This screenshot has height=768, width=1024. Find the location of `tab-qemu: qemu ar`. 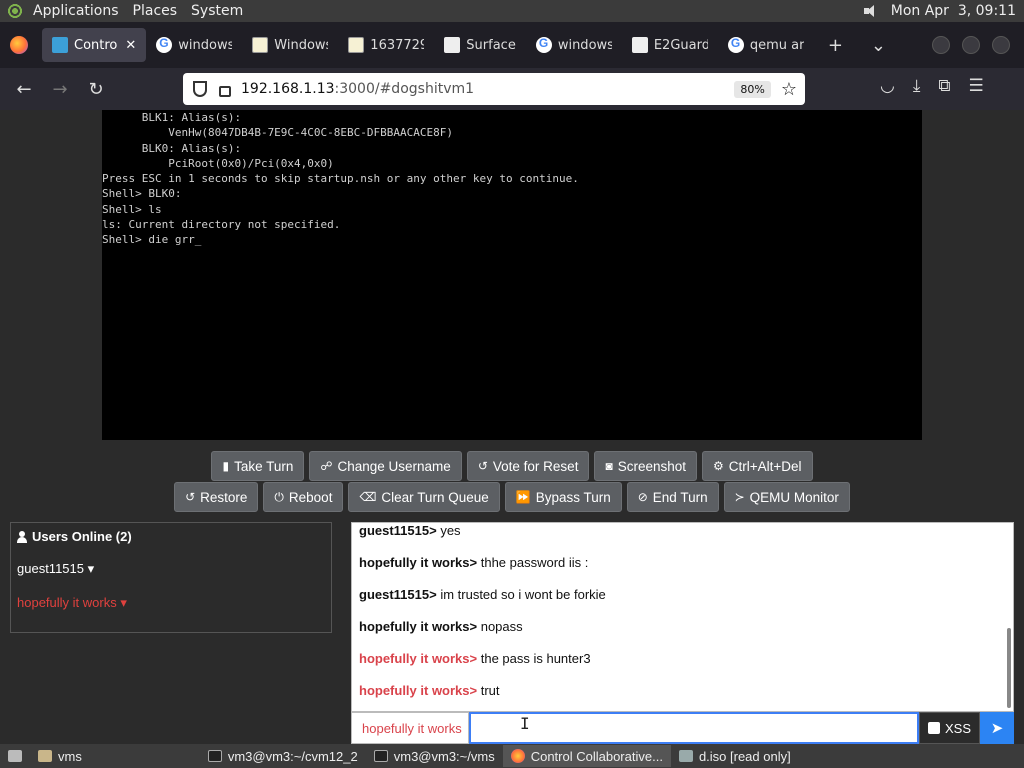

tab-qemu: qemu ar is located at coordinates (766, 45).